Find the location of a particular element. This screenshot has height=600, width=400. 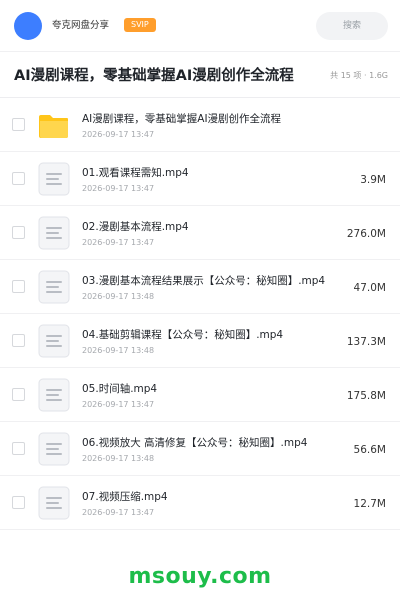

page-title: AI漫剧课程，零基础掌握AI漫剧创作全流程 is located at coordinates (154, 76).